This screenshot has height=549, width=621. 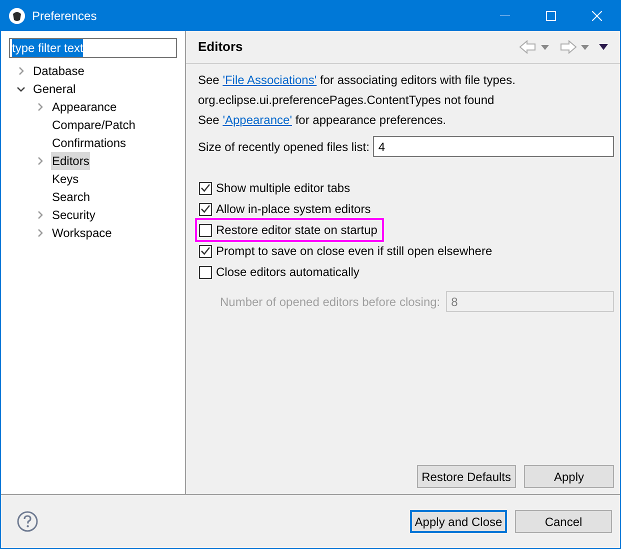 What do you see at coordinates (93, 125) in the screenshot?
I see `tree-item: Compare/Patch` at bounding box center [93, 125].